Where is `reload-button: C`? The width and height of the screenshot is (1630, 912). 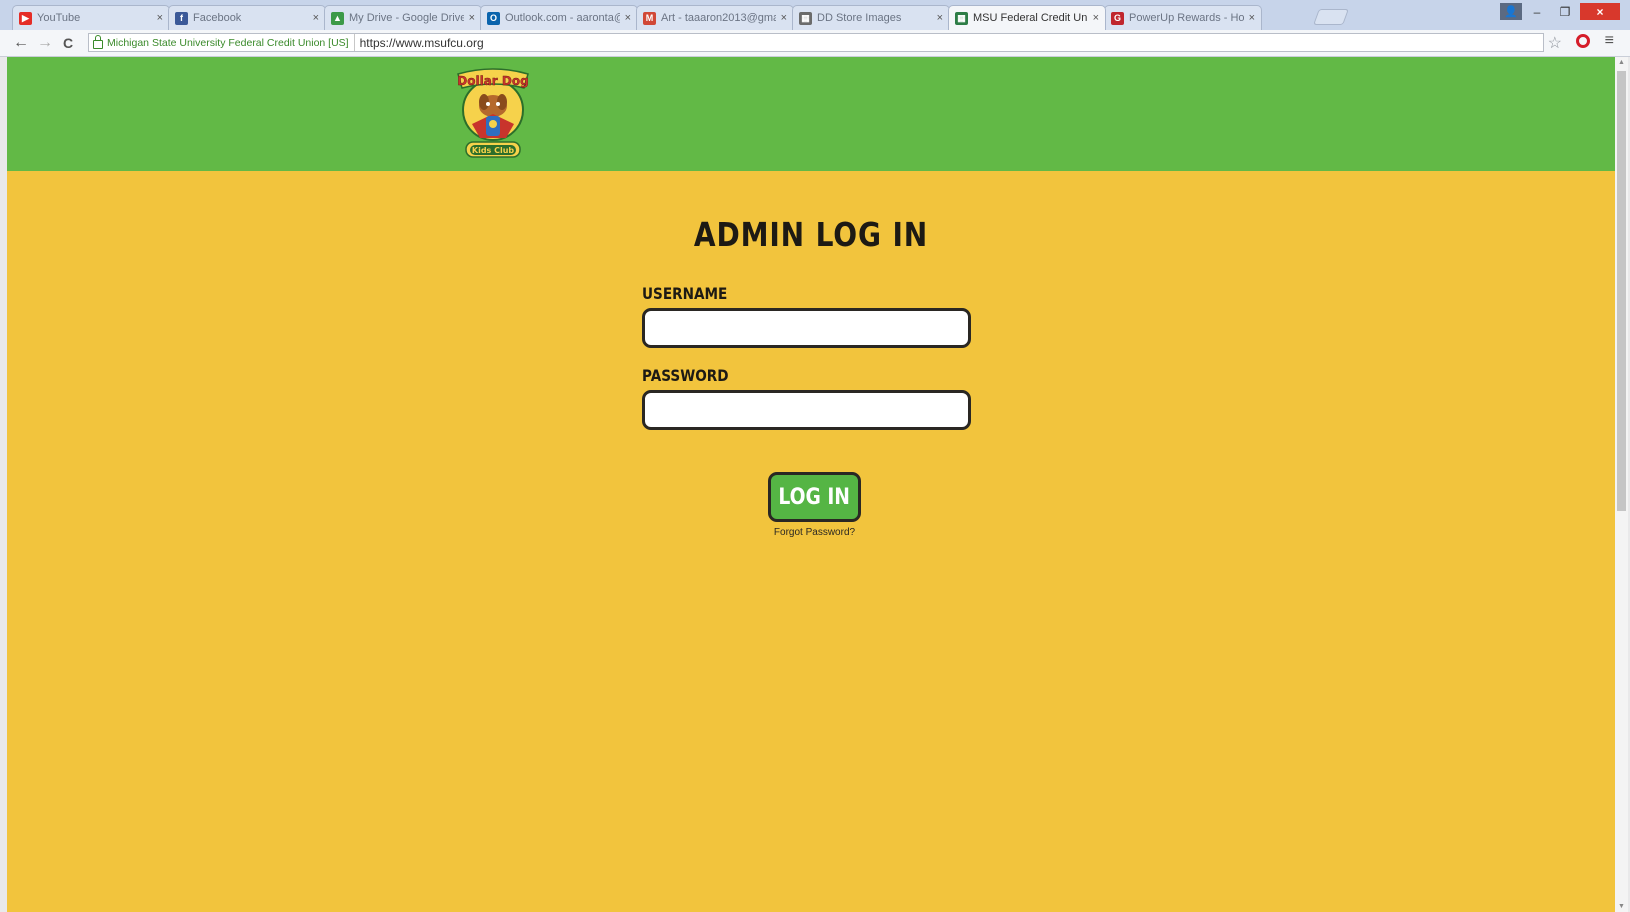
reload-button: C is located at coordinates (68, 43).